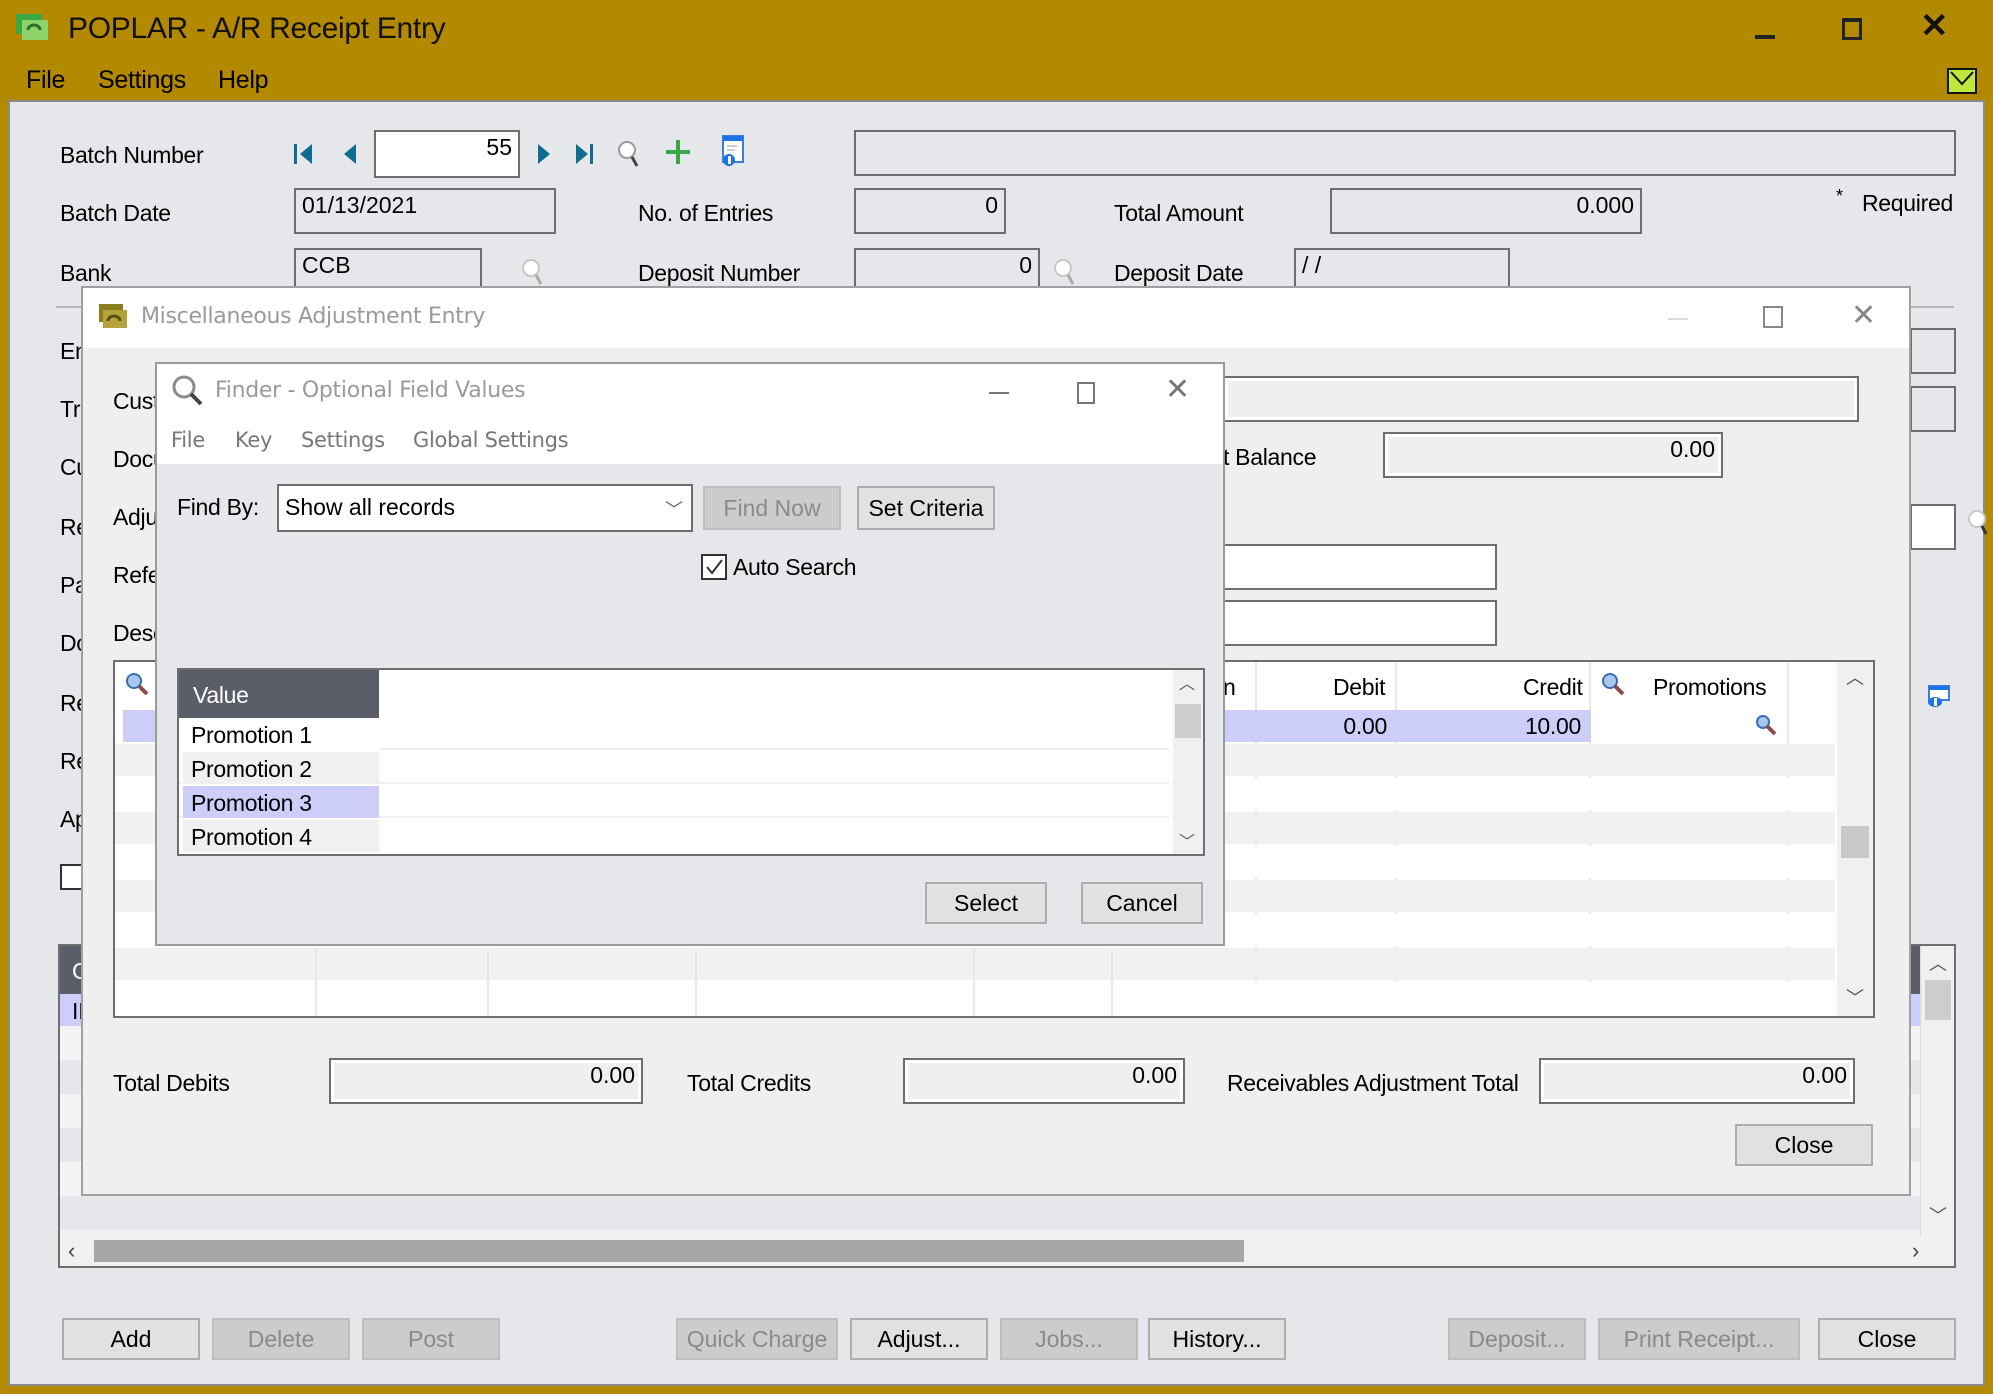 This screenshot has height=1394, width=1993. I want to click on menu-file: File, so click(45, 80).